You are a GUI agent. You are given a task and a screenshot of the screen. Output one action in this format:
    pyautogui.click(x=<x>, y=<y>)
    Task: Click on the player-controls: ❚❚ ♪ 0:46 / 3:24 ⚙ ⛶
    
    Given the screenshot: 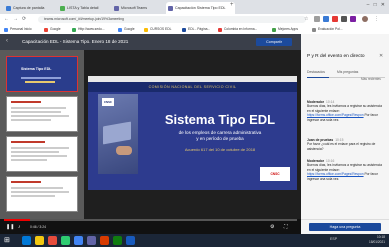 What is the action you would take?
    pyautogui.click(x=150, y=226)
    